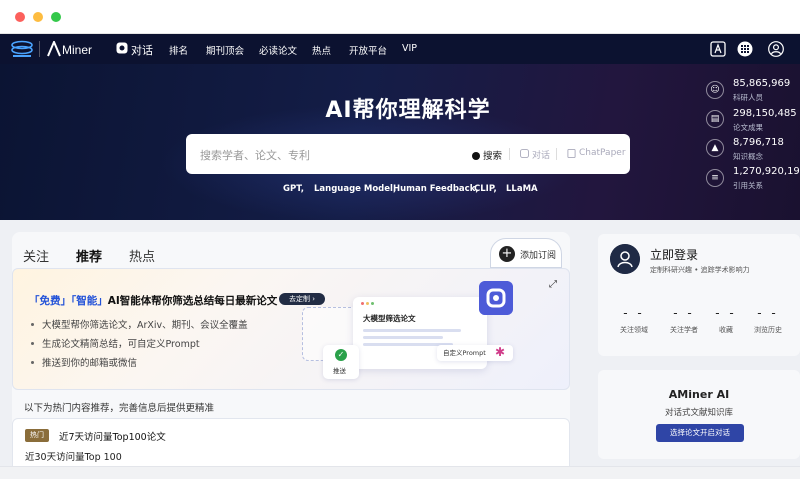 The image size is (800, 479). Describe the element at coordinates (758, 142) in the screenshot. I see `stat-concepts-value: 8,796,718` at that location.